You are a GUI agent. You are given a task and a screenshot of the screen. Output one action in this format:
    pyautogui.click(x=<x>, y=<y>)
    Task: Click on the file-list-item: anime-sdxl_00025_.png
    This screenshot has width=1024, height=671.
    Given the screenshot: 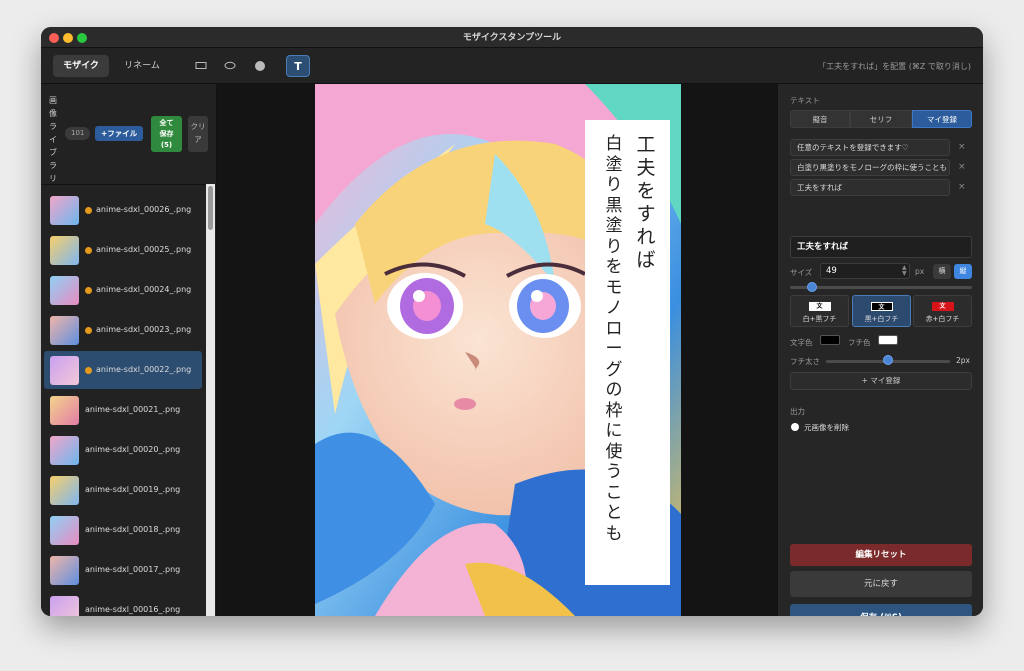 What is the action you would take?
    pyautogui.click(x=123, y=250)
    